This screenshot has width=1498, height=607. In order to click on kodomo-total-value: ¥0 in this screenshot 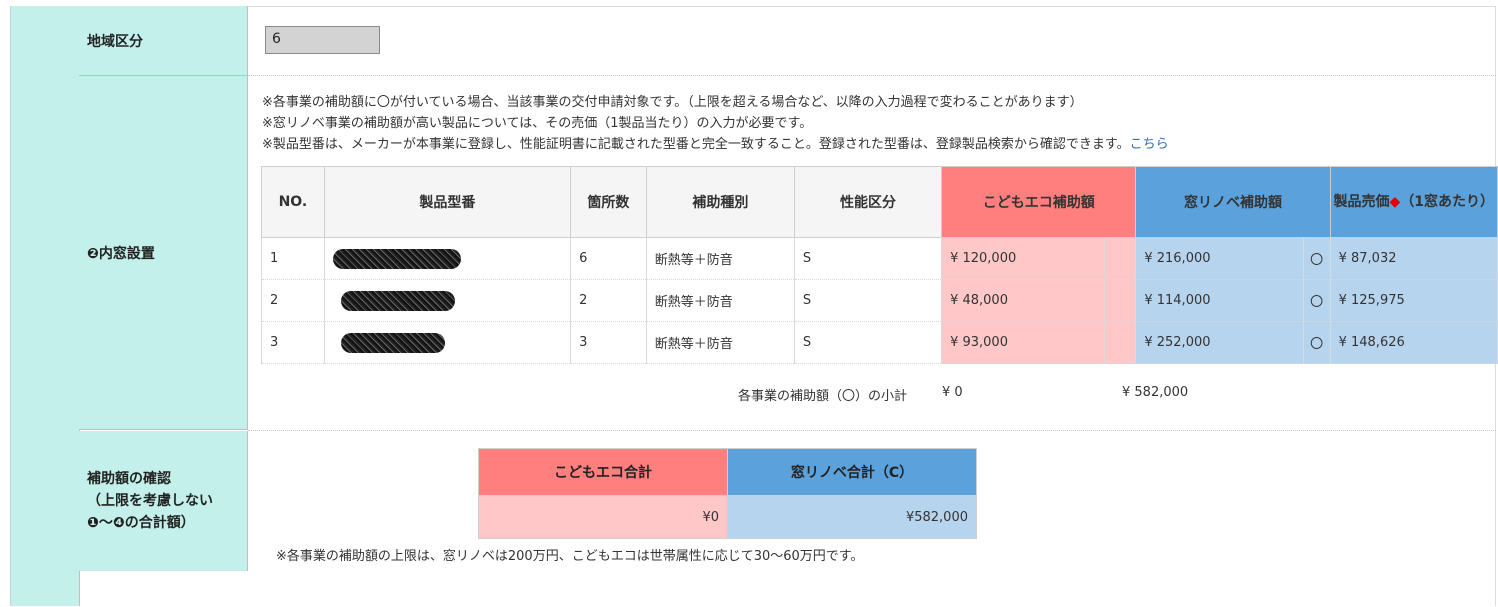, I will do `click(603, 517)`.